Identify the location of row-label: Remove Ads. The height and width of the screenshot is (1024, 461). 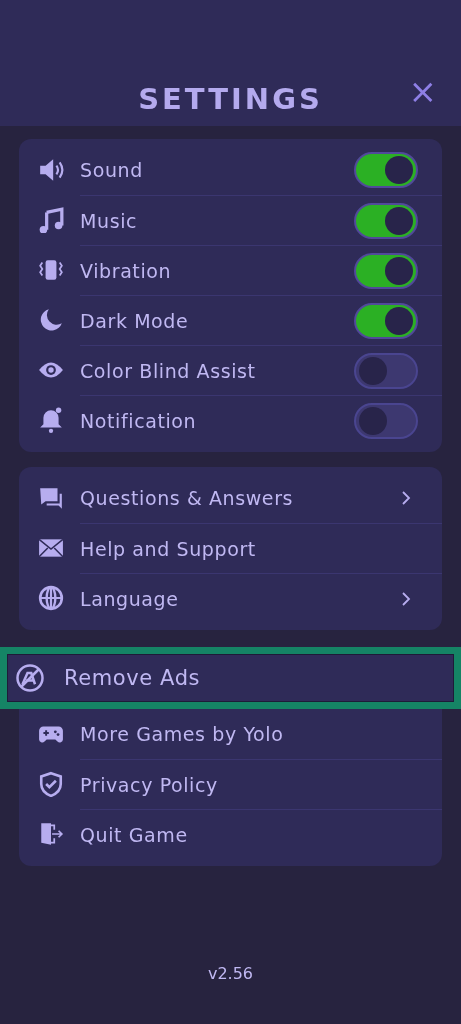
(133, 678).